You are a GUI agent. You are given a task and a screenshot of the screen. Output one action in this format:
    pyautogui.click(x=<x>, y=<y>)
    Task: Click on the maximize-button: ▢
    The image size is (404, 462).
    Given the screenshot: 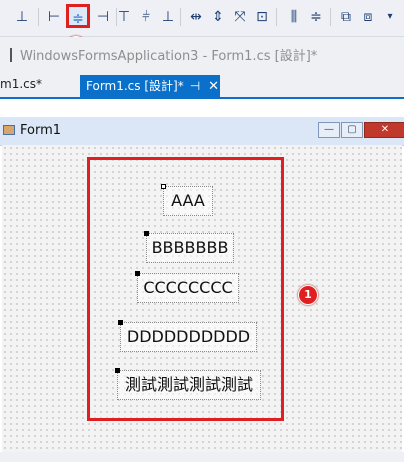 What is the action you would take?
    pyautogui.click(x=352, y=130)
    